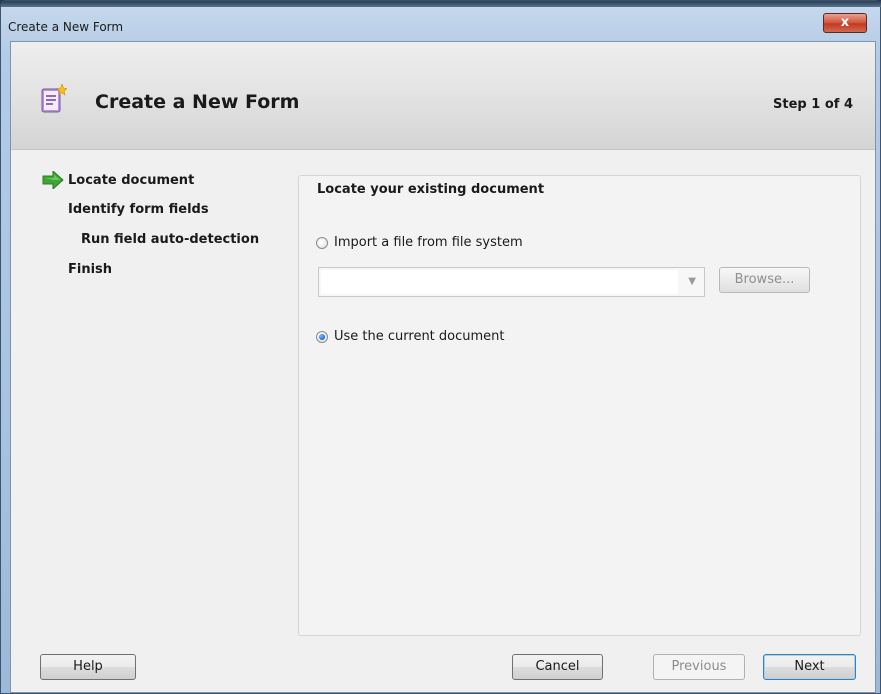 The width and height of the screenshot is (881, 694). What do you see at coordinates (441, 24) in the screenshot?
I see `title-bar: Create a New Form x` at bounding box center [441, 24].